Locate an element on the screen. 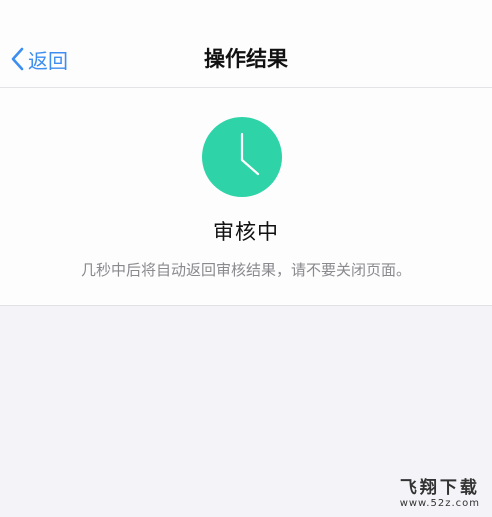 Image resolution: width=492 pixels, height=517 pixels. status-title: 审核中 is located at coordinates (246, 232).